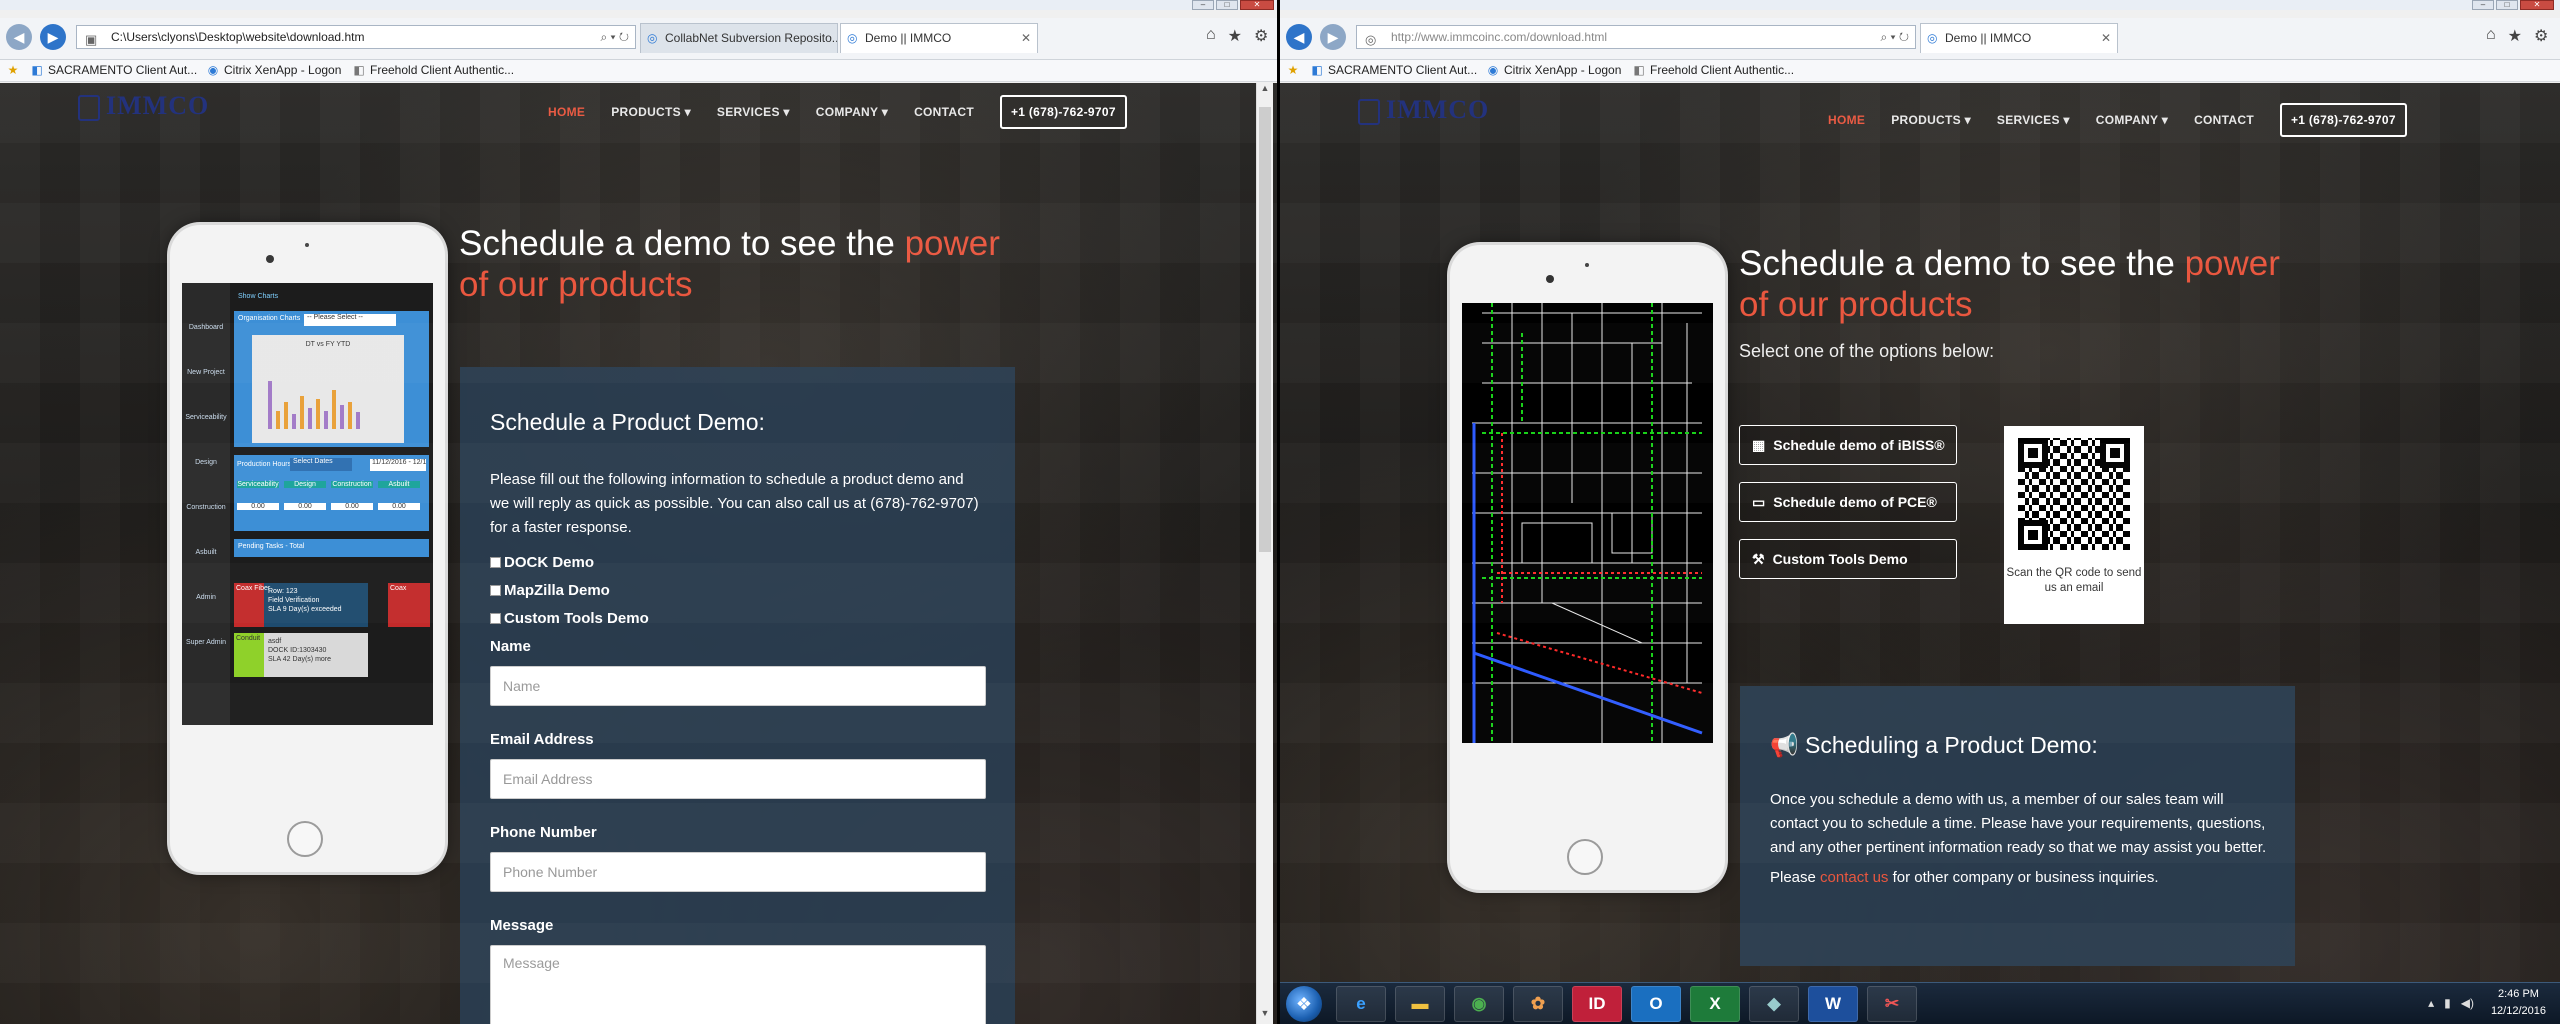  What do you see at coordinates (206, 552) in the screenshot?
I see `app-sidebar-item: Asbuilt` at bounding box center [206, 552].